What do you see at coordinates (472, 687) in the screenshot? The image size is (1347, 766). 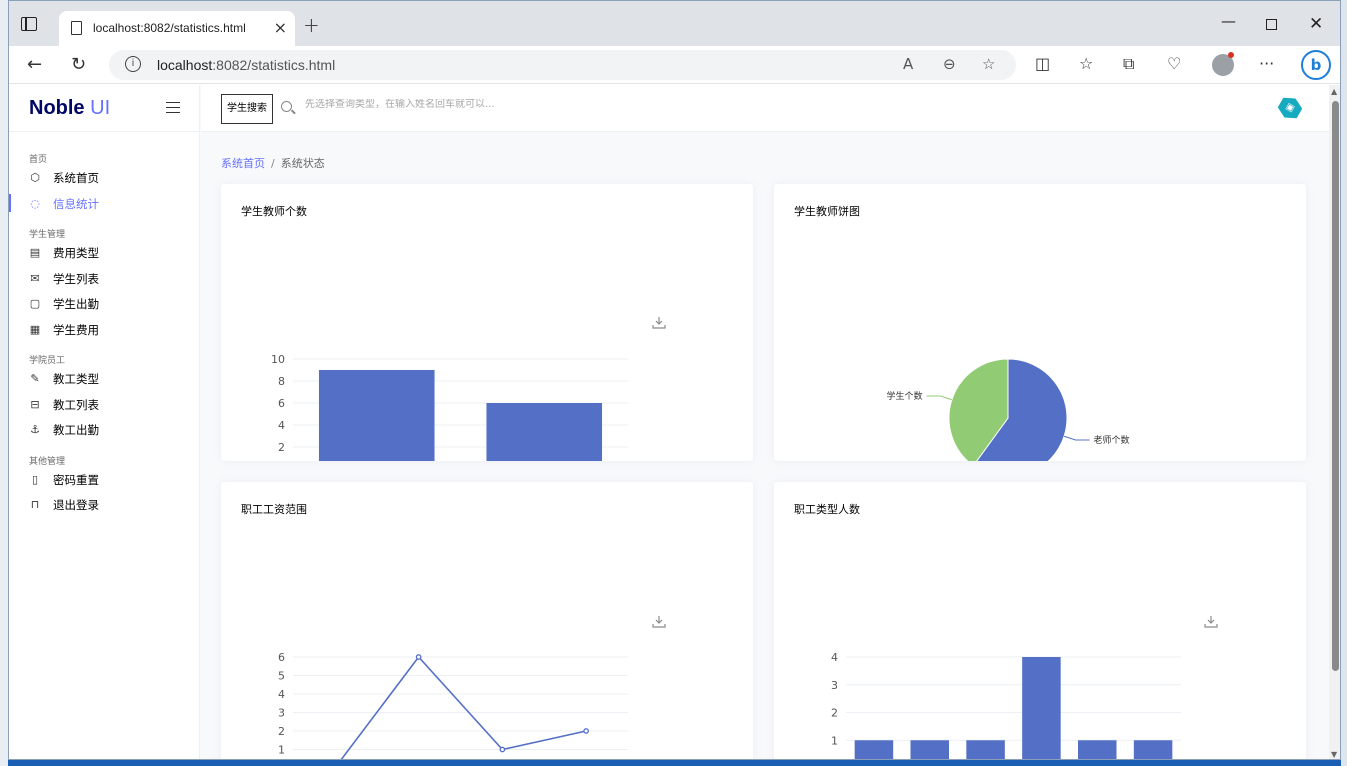 I see `line-chart: 0123456个数` at bounding box center [472, 687].